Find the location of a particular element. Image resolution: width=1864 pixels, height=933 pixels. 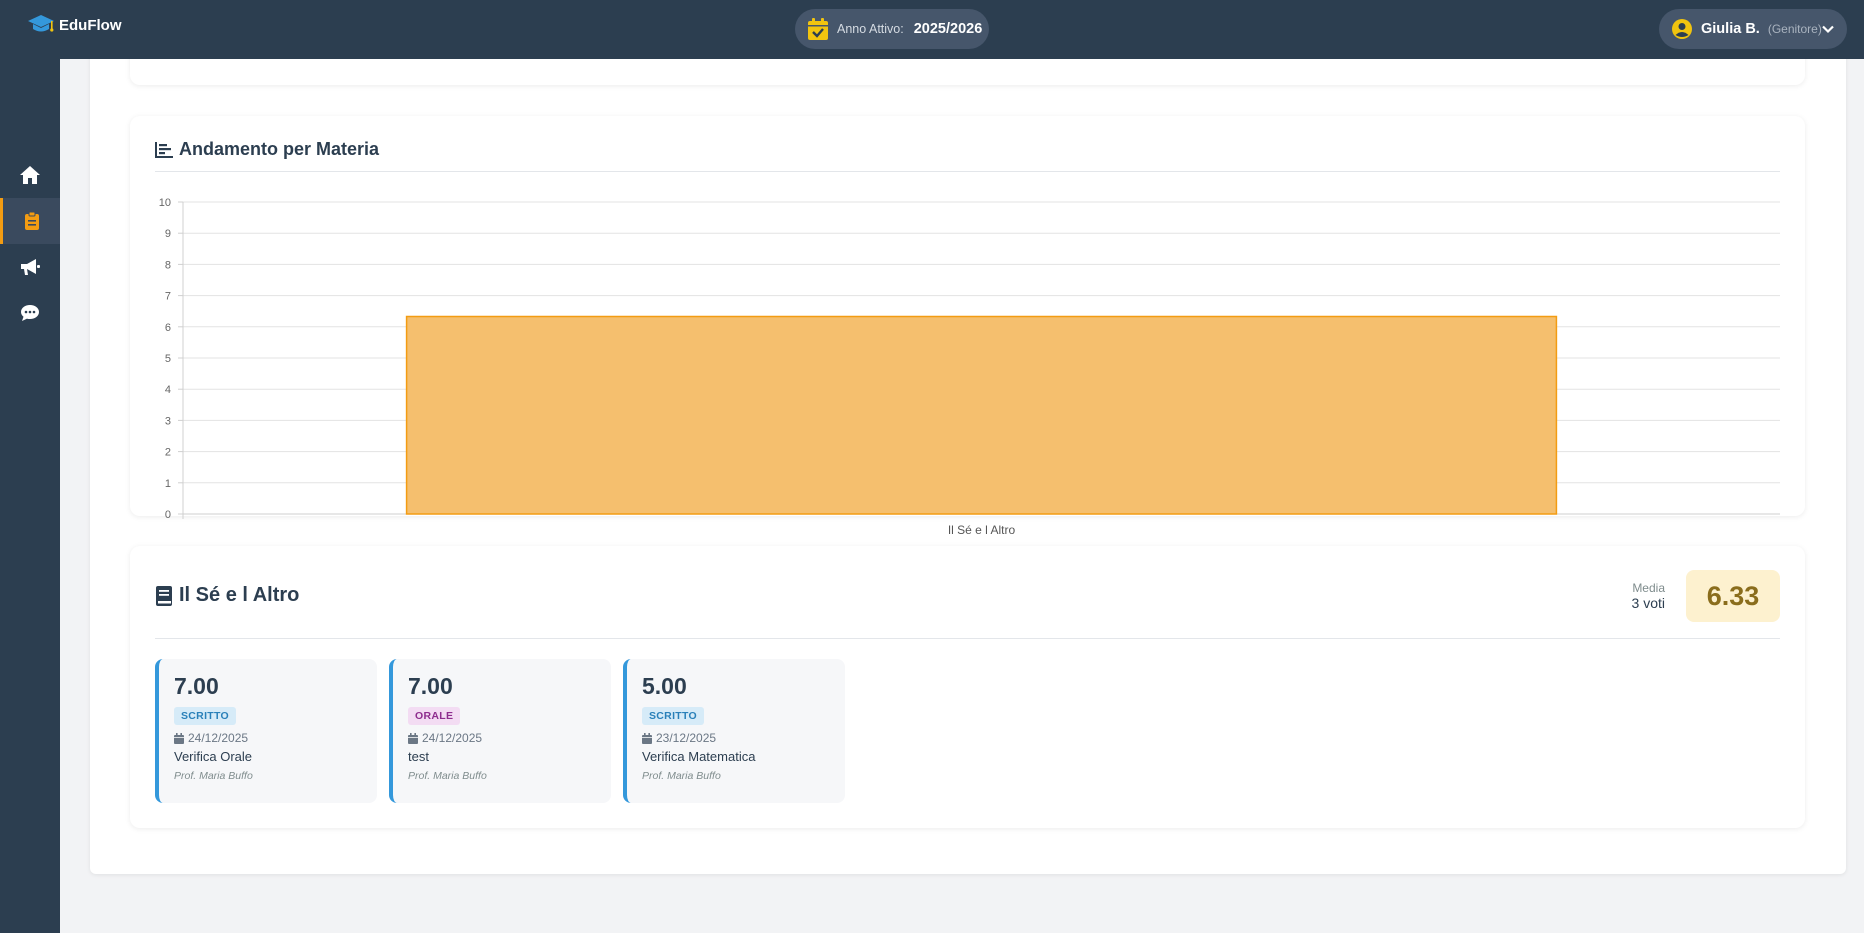

chat-icon is located at coordinates (30, 313).